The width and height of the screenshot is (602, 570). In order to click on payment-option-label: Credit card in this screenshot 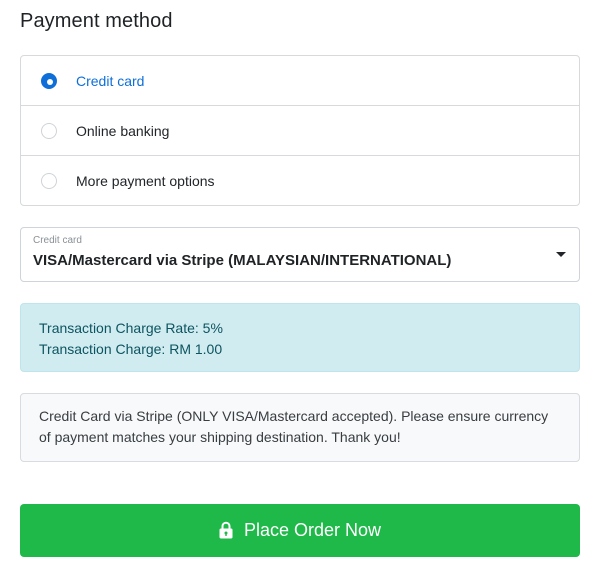, I will do `click(110, 80)`.